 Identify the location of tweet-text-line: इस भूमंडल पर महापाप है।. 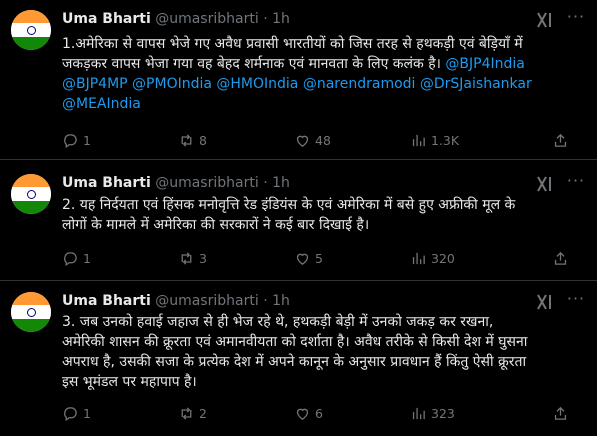
(129, 382).